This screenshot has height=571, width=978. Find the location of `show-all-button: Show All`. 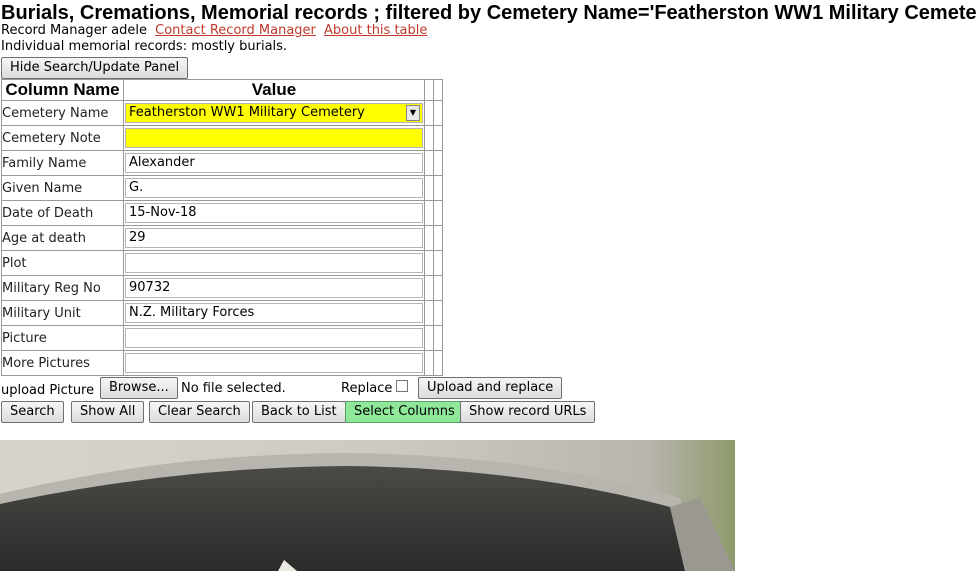

show-all-button: Show All is located at coordinates (108, 412).